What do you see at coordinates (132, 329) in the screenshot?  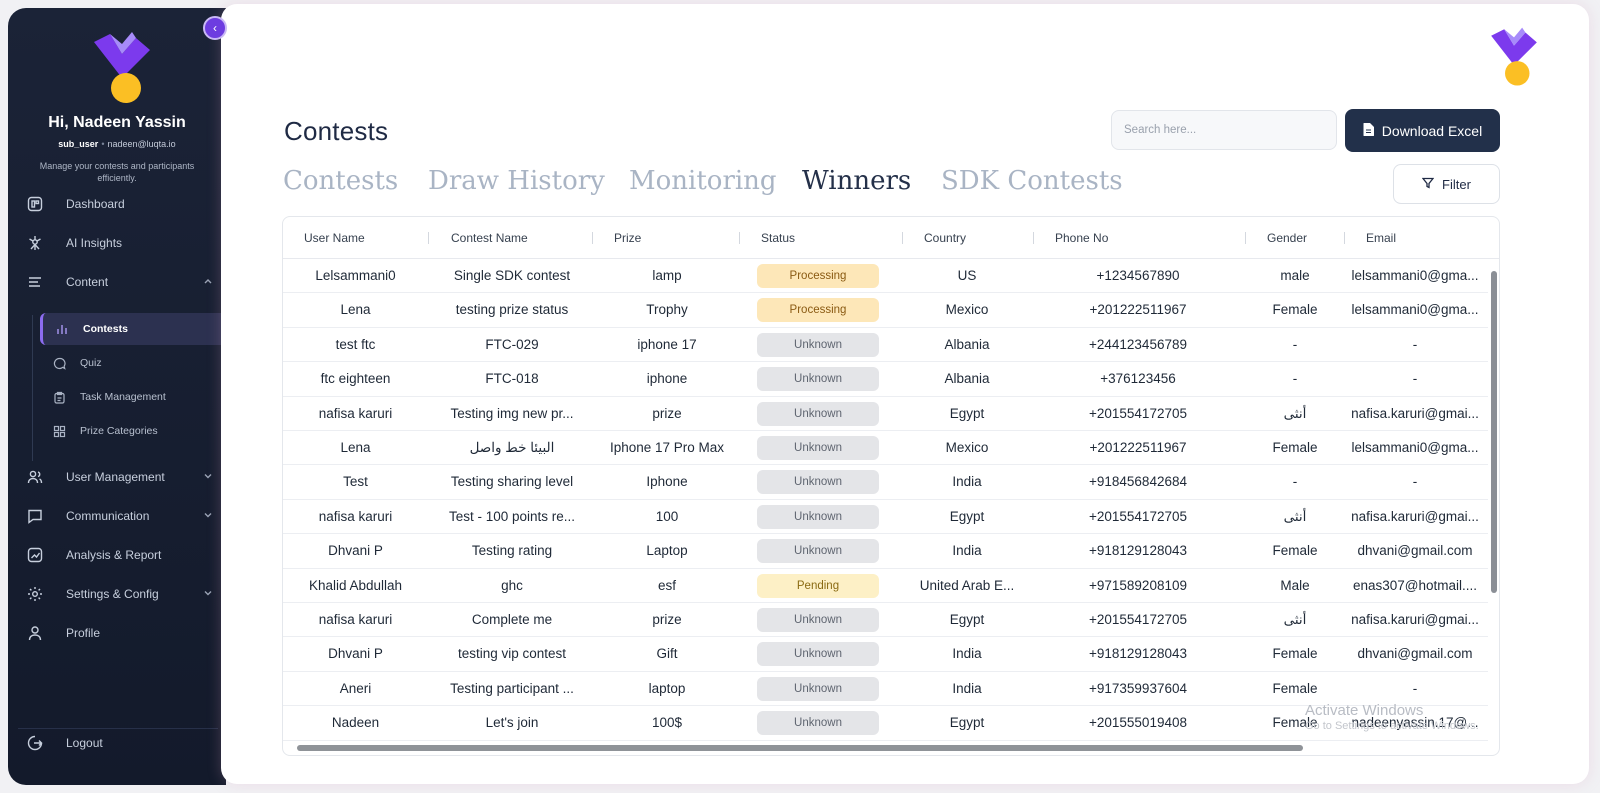 I see `sidebar-subitem-contests: Contests` at bounding box center [132, 329].